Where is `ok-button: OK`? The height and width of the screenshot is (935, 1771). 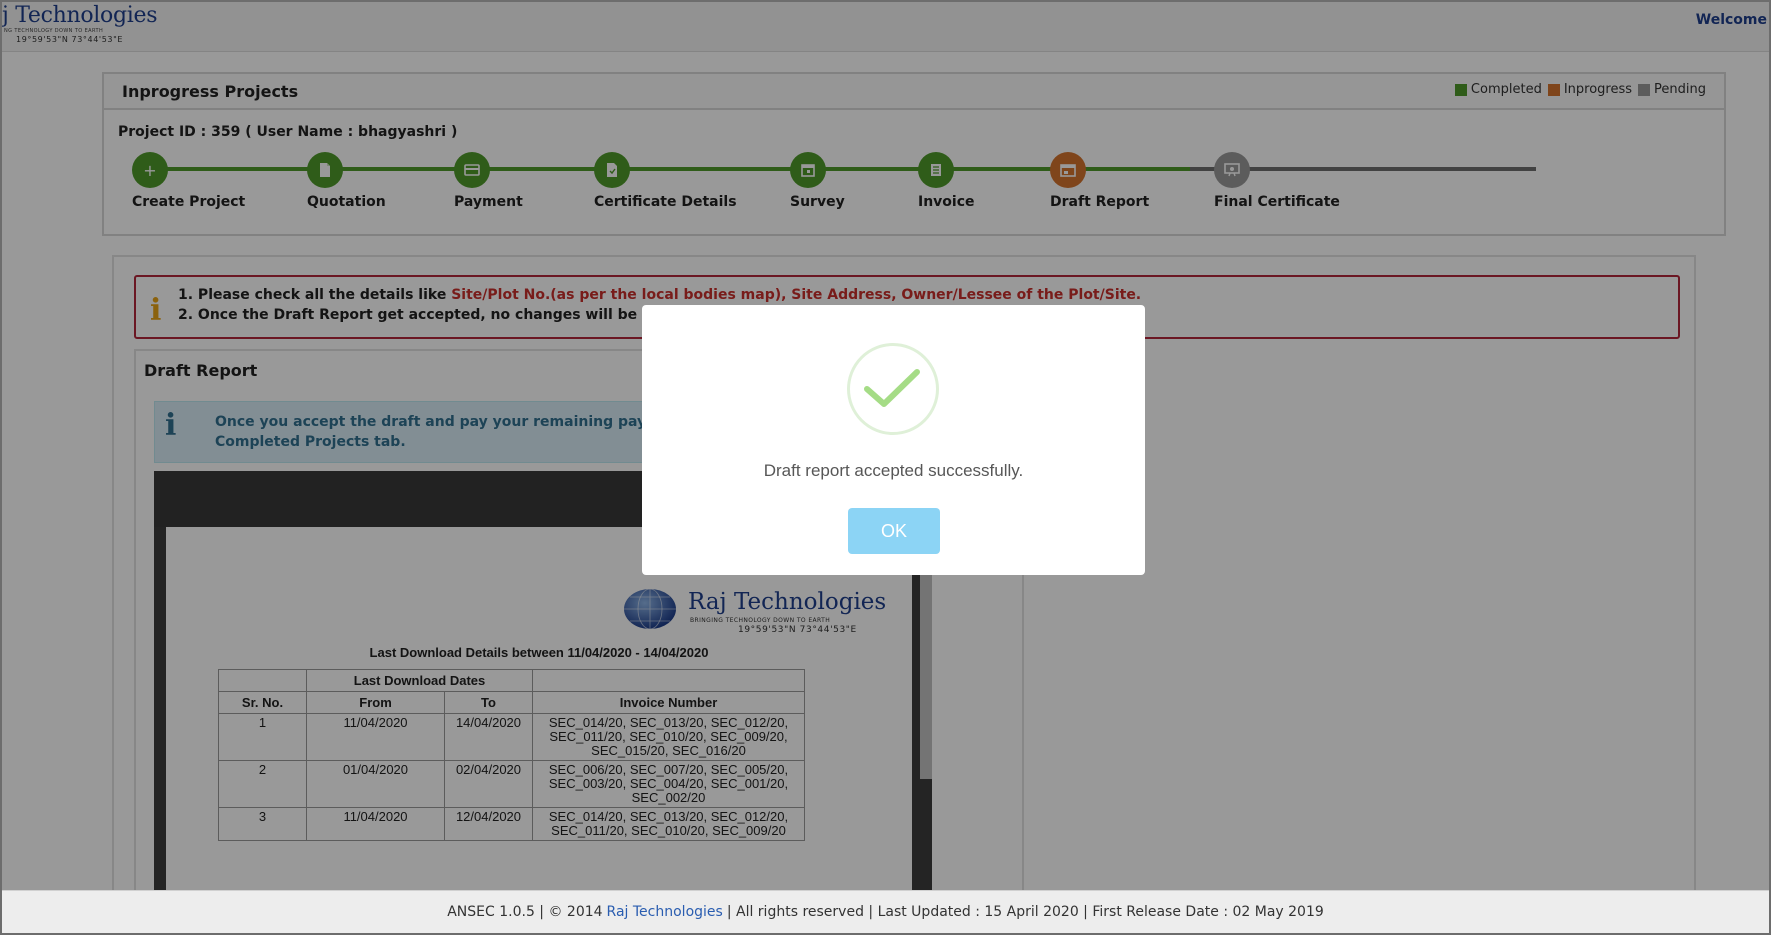
ok-button: OK is located at coordinates (894, 531).